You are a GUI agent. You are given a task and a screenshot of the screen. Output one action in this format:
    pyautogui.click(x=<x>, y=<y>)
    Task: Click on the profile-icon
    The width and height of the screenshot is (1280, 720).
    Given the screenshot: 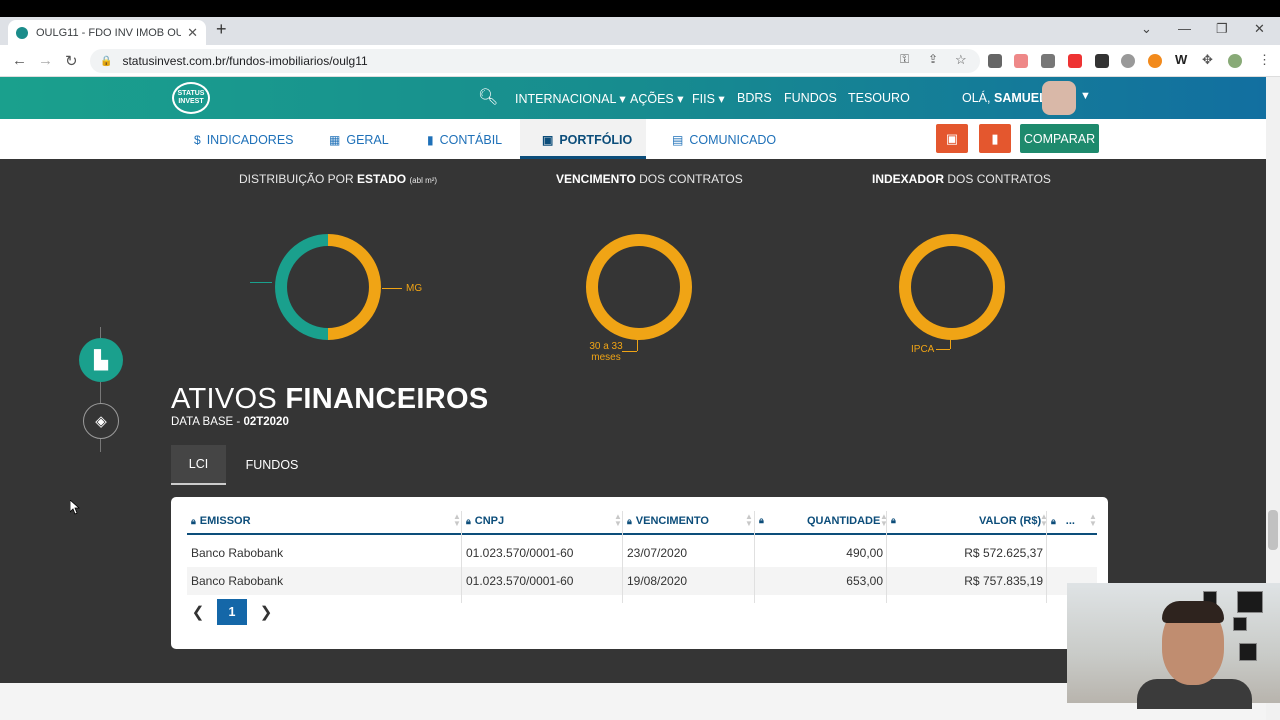 What is the action you would take?
    pyautogui.click(x=1235, y=61)
    